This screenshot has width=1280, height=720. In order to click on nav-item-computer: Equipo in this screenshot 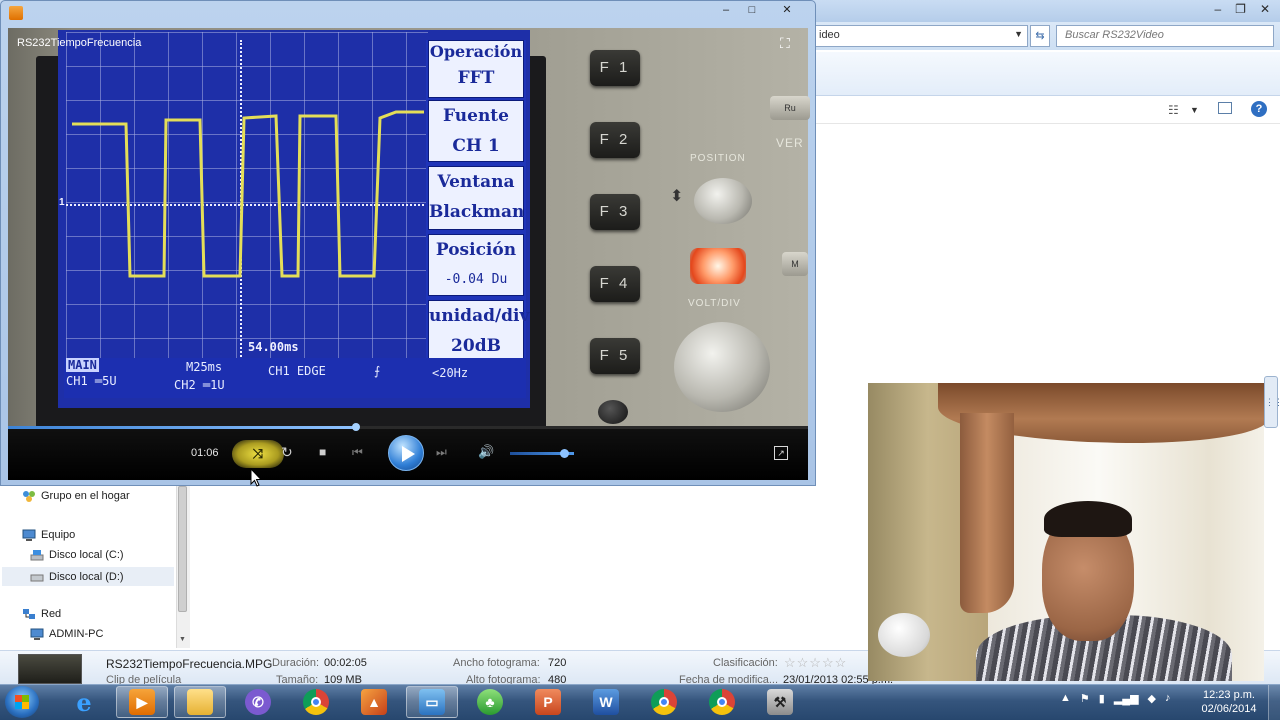, I will do `click(48, 535)`.